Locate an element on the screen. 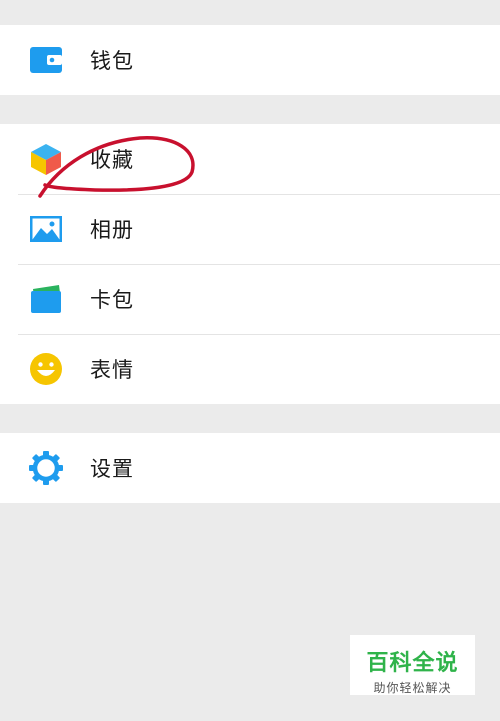  album-icon is located at coordinates (46, 229).